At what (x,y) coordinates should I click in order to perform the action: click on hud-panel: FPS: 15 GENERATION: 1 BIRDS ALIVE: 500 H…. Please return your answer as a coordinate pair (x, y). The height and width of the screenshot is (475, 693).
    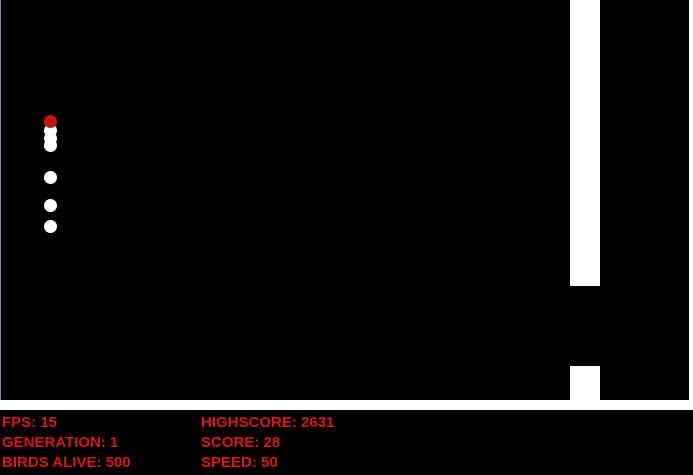
    Looking at the image, I should click on (346, 442).